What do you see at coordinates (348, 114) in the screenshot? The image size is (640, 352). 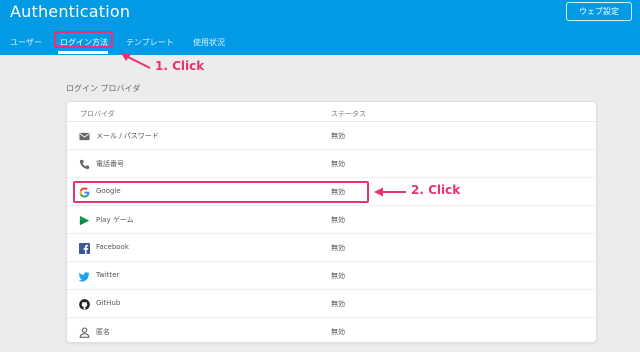 I see `column-header-status: ステータス` at bounding box center [348, 114].